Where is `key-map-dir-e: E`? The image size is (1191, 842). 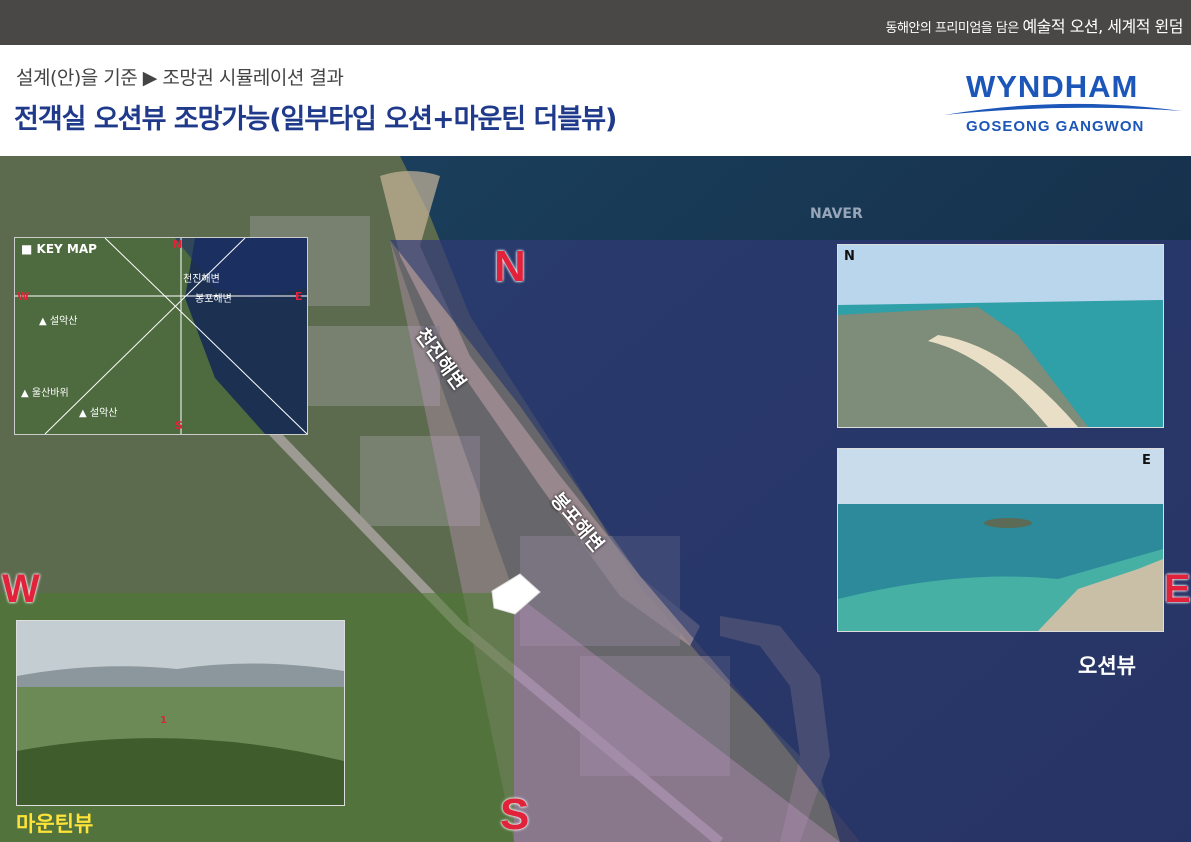 key-map-dir-e: E is located at coordinates (299, 296).